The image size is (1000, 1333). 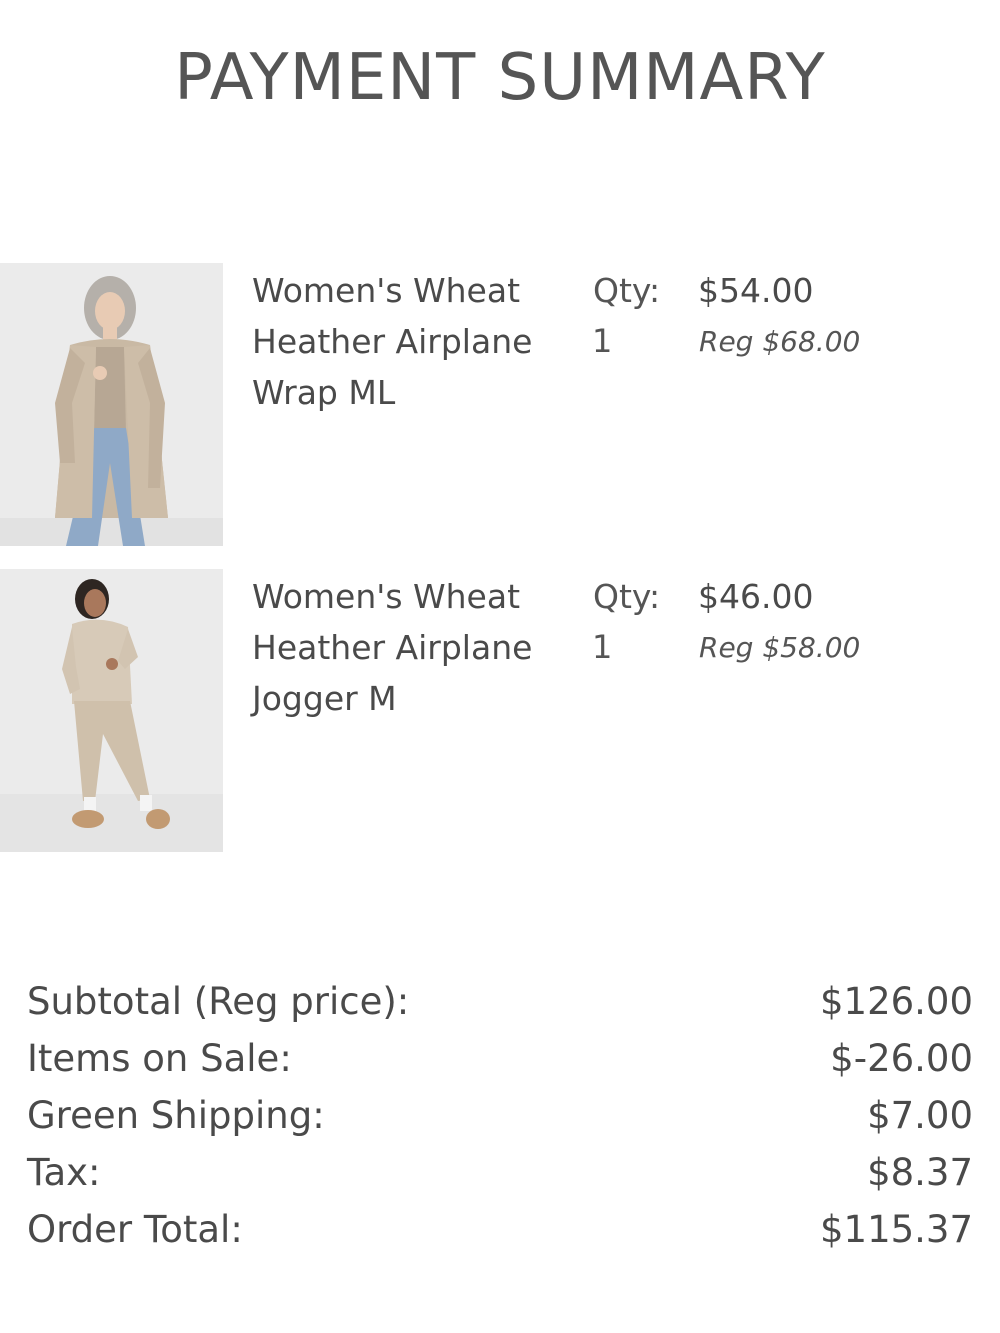 What do you see at coordinates (780, 647) in the screenshot?
I see `regular-price: Reg $58.00` at bounding box center [780, 647].